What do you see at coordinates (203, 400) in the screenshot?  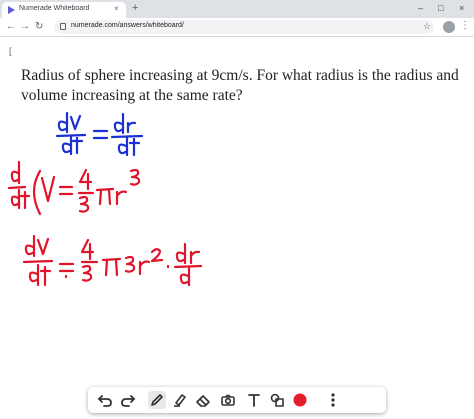 I see `eraser-icon` at bounding box center [203, 400].